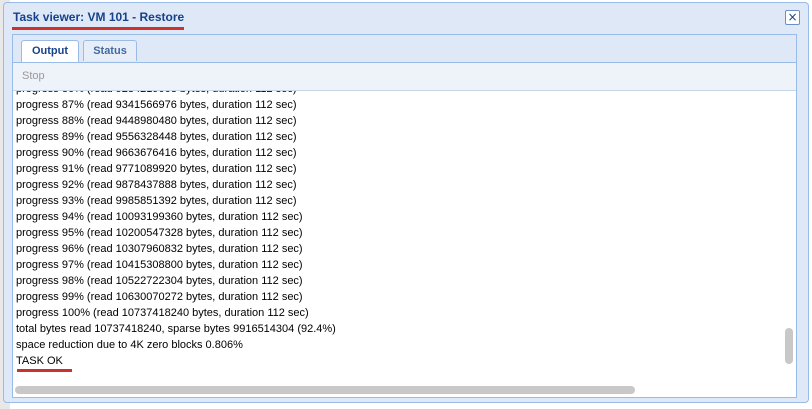 This screenshot has width=812, height=409. I want to click on horizontal-scrollbar, so click(404, 390).